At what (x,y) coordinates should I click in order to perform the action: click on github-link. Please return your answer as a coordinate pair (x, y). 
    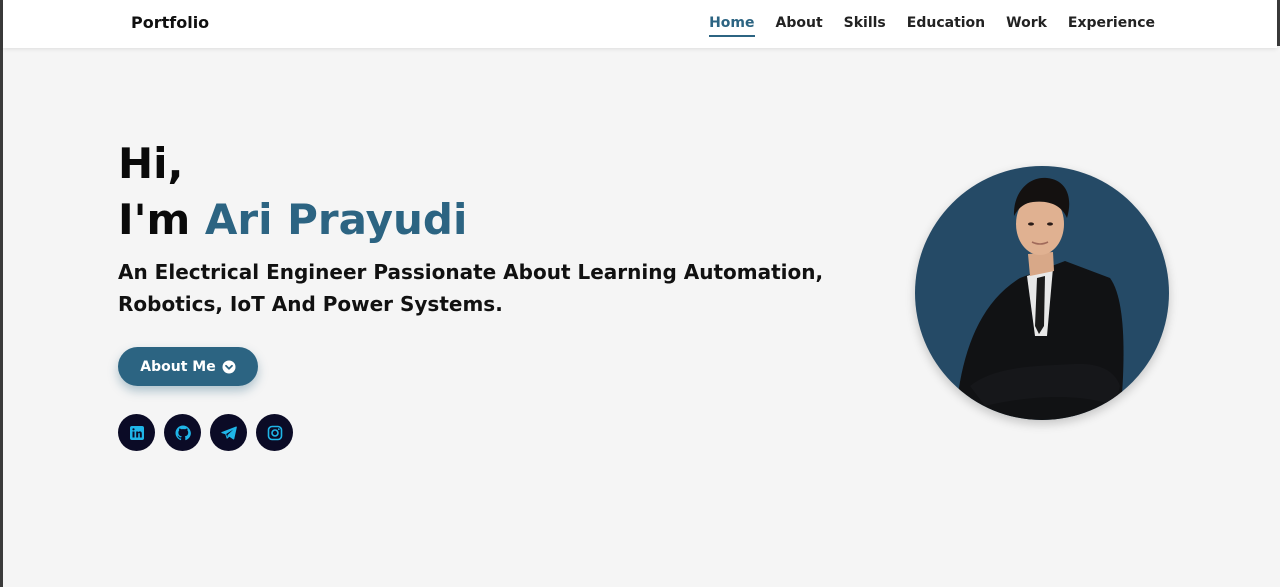
    Looking at the image, I should click on (182, 432).